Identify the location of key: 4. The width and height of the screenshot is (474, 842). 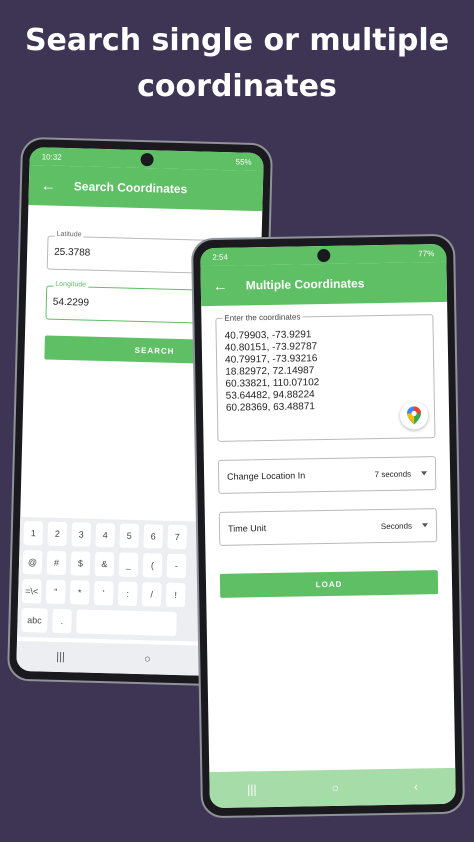
(105, 535).